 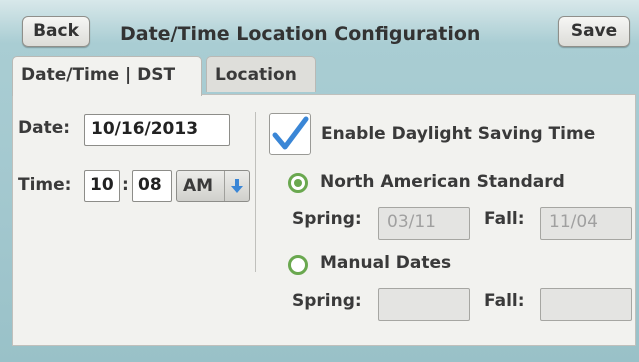 What do you see at coordinates (236, 186) in the screenshot?
I see `arrow-down-icon` at bounding box center [236, 186].